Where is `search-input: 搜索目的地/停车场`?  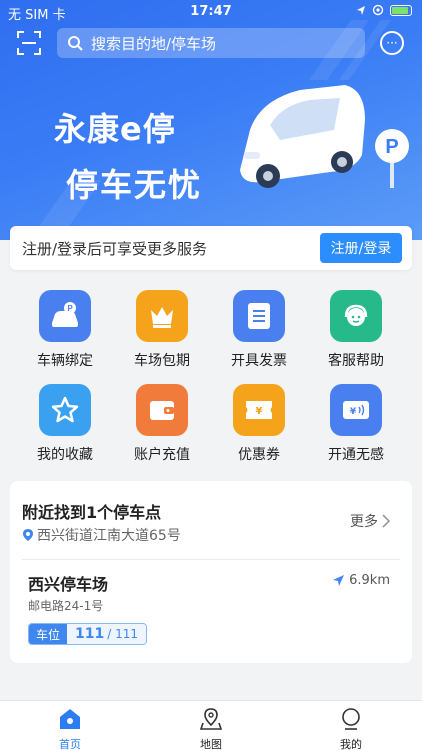
search-input: 搜索目的地/停车场 is located at coordinates (211, 43).